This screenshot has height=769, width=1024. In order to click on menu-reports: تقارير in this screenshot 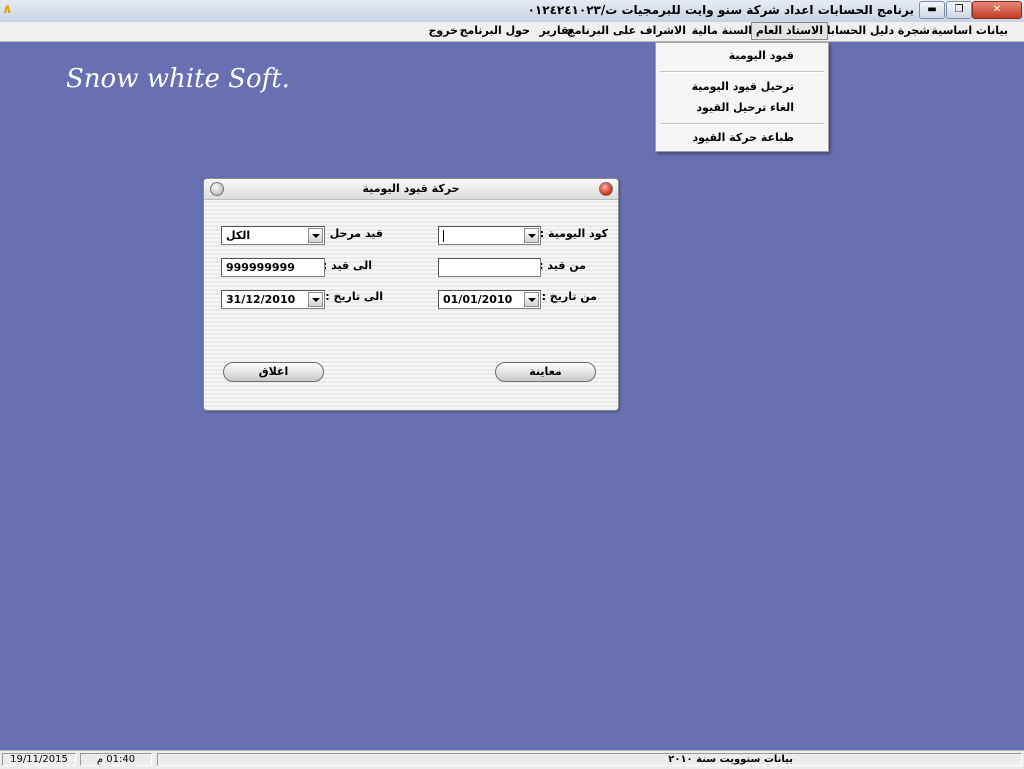, I will do `click(556, 31)`.